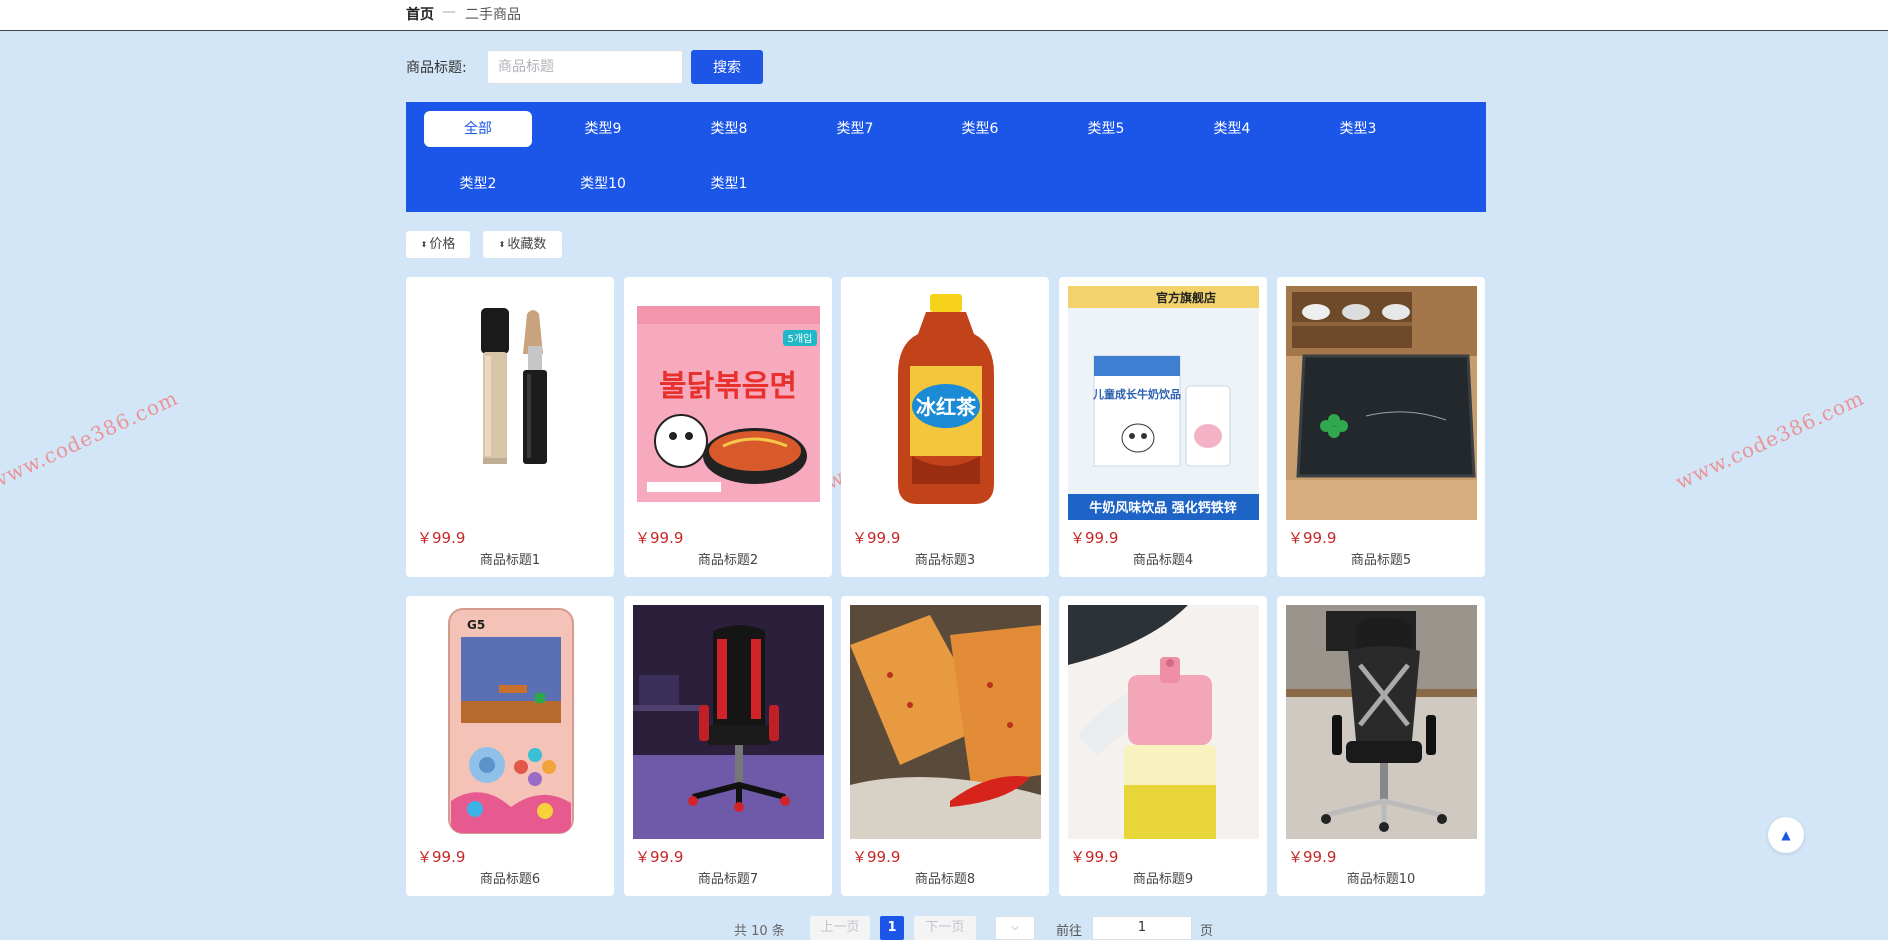 The width and height of the screenshot is (1888, 940). I want to click on category-tab-type6: 类型6, so click(980, 129).